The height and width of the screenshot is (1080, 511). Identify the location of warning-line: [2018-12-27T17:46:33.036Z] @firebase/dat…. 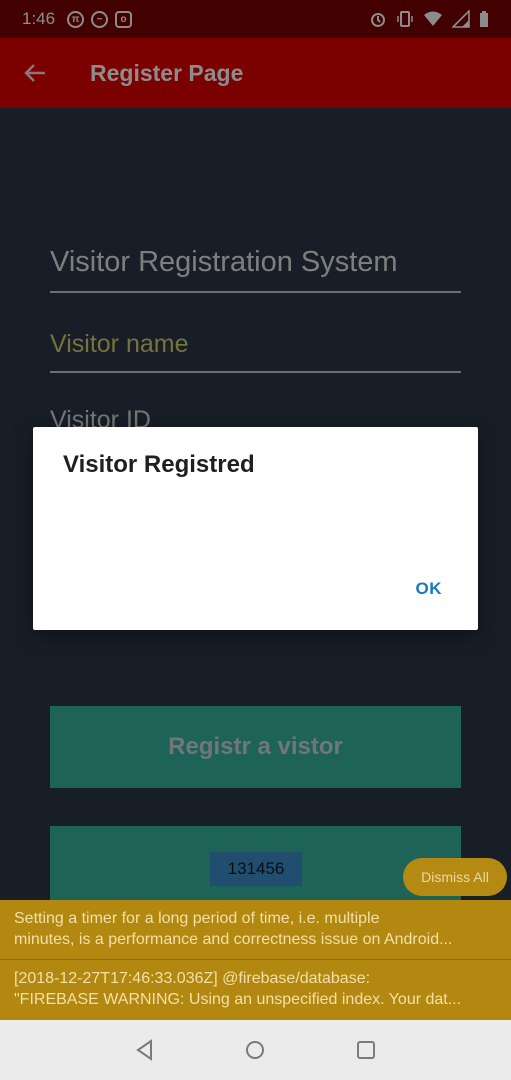
(192, 978).